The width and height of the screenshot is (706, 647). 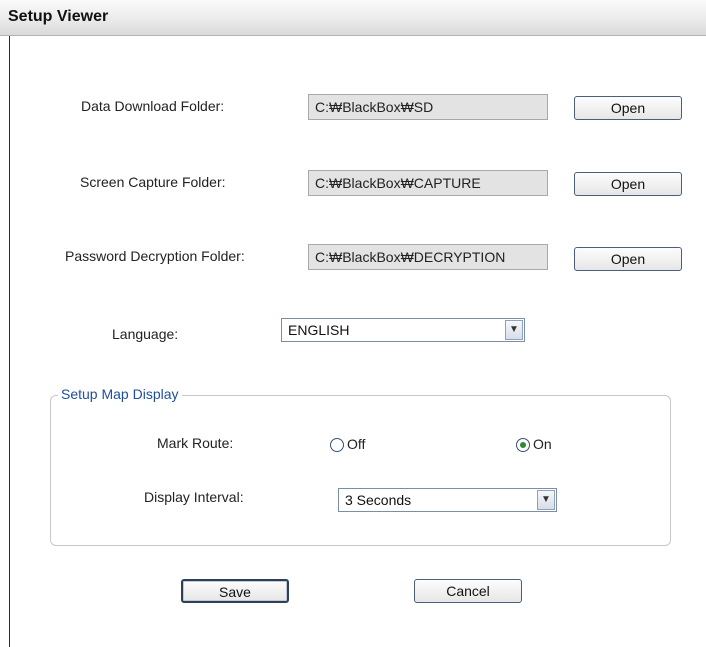 I want to click on data-download-open-button: Open, so click(x=628, y=108).